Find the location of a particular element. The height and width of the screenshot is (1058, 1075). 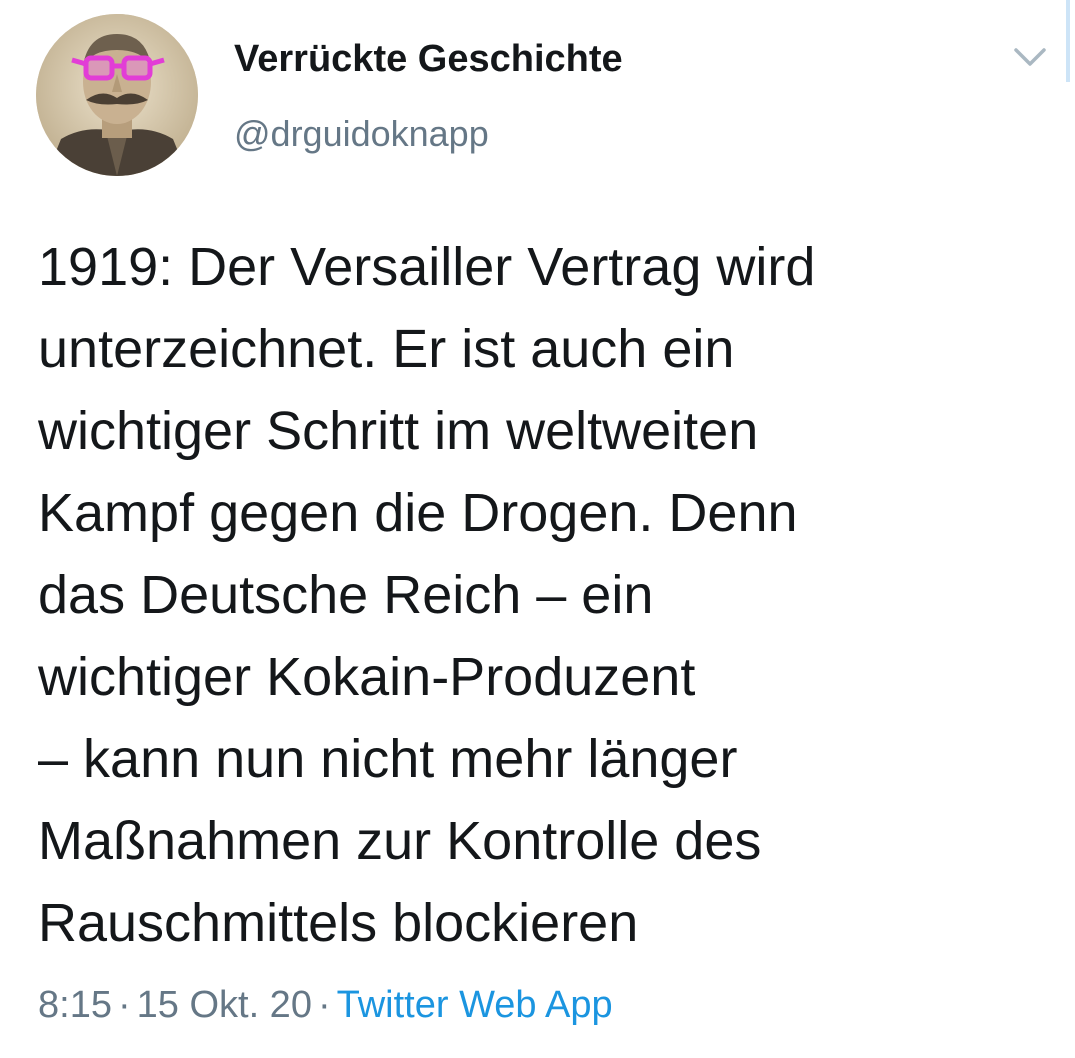

tweet-metadata: 8:15 · 15 Okt. 20 · Twitter Web App is located at coordinates (325, 1005).